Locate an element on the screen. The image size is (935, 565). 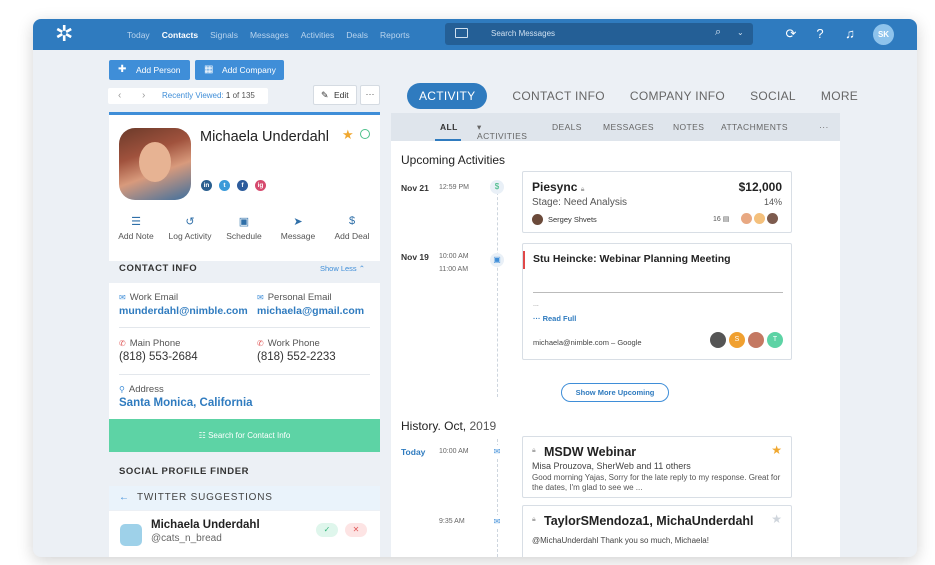
address-link: Santa Monica, California is located at coordinates (186, 403).